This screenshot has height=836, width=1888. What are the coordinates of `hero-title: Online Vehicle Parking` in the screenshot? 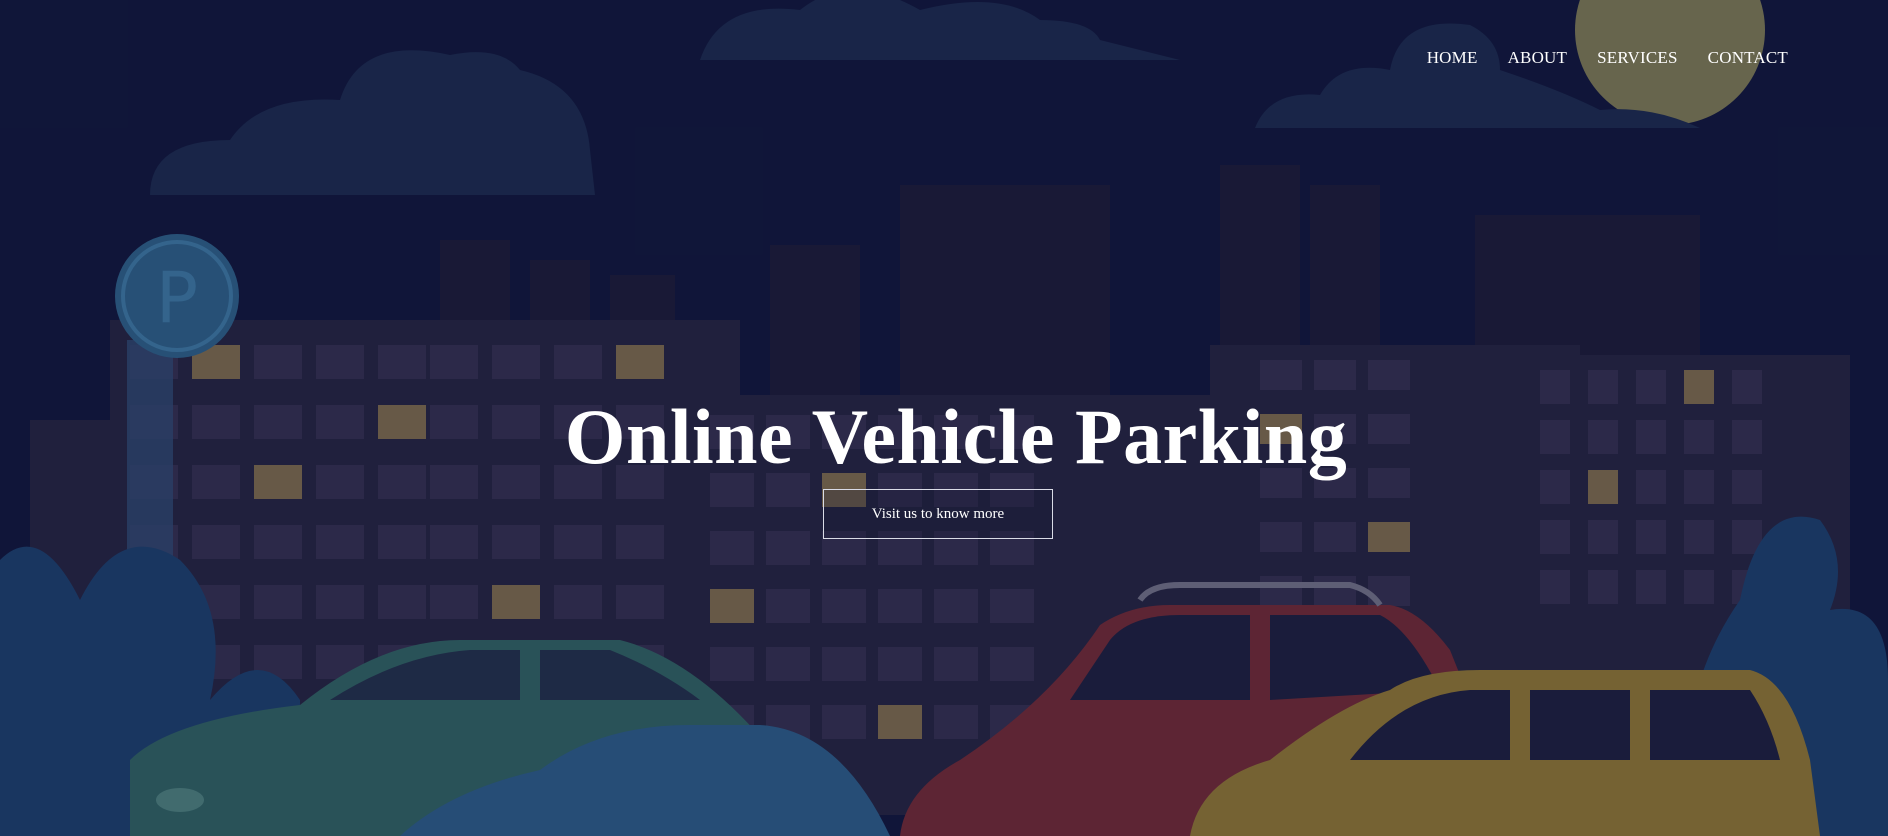 It's located at (956, 436).